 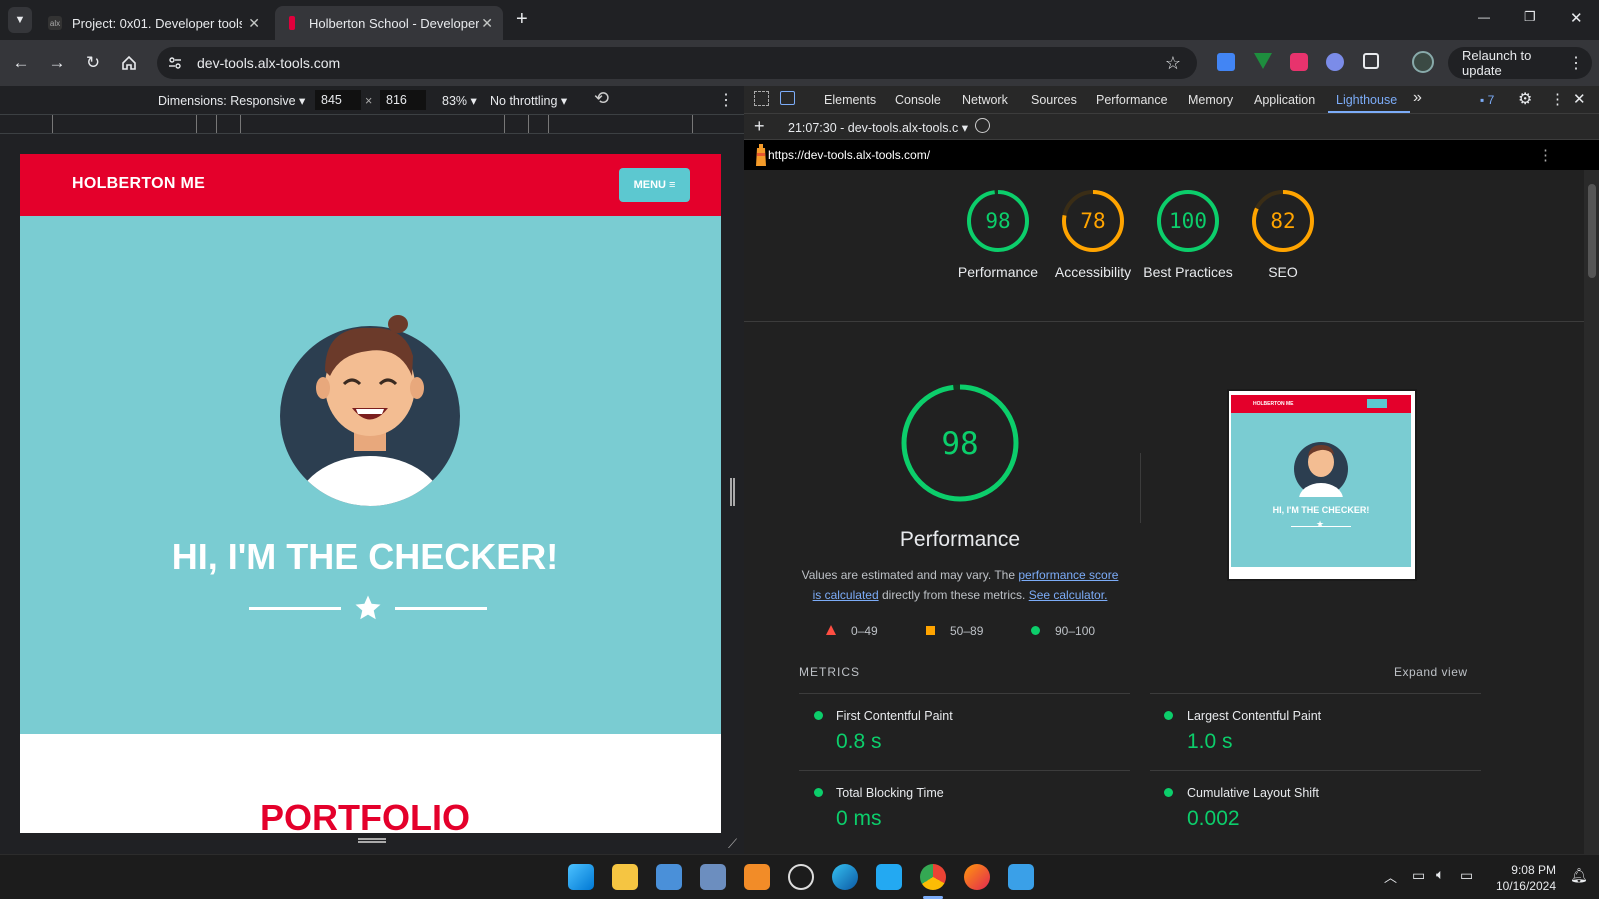 I want to click on logitech-g-icon, so click(x=801, y=877).